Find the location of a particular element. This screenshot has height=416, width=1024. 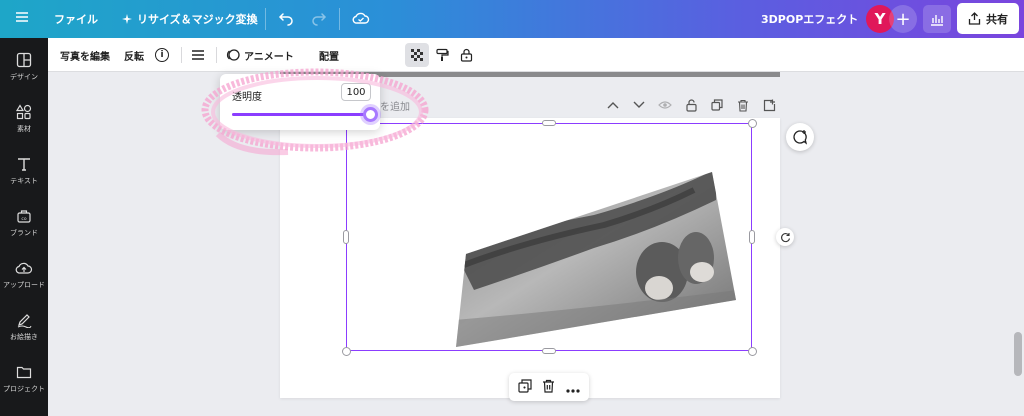

svg-text: co is located at coordinates (23, 219).